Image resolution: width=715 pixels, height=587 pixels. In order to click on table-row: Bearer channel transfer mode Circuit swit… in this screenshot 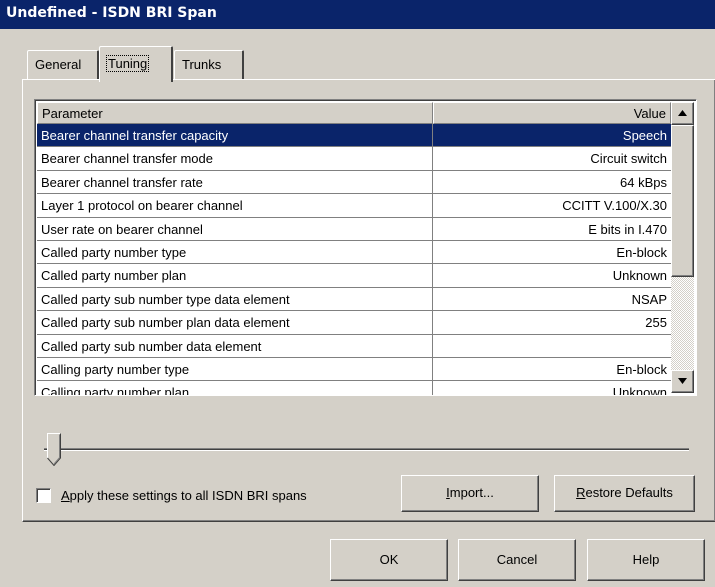, I will do `click(354, 159)`.